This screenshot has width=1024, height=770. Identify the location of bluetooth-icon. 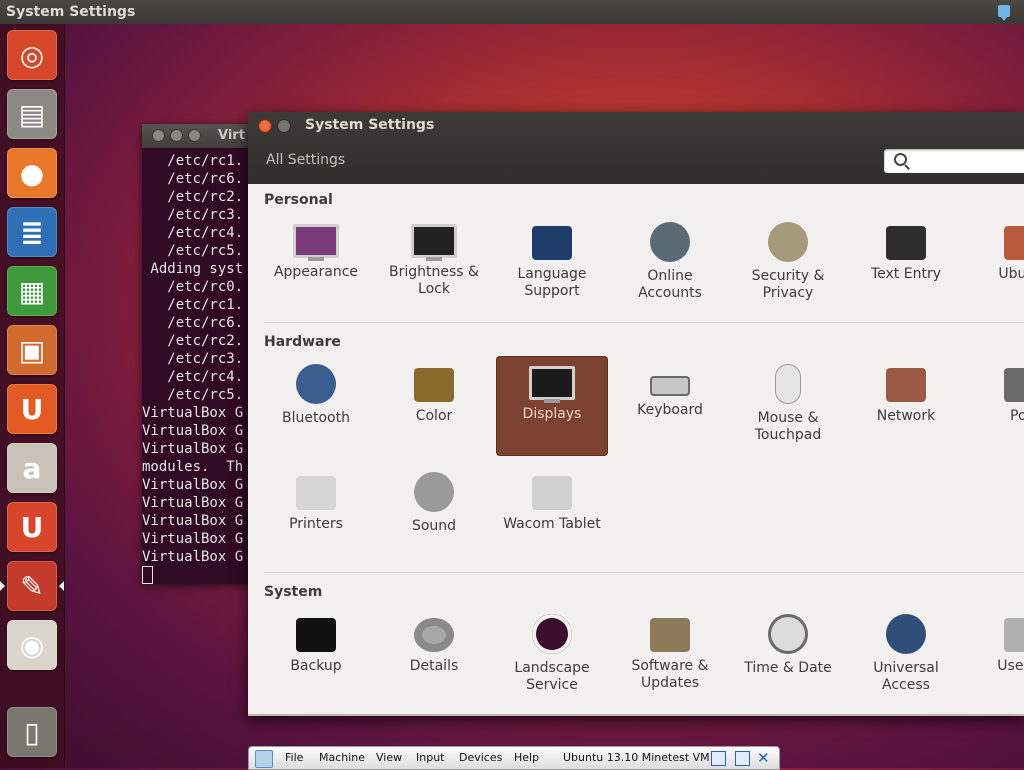
(316, 384).